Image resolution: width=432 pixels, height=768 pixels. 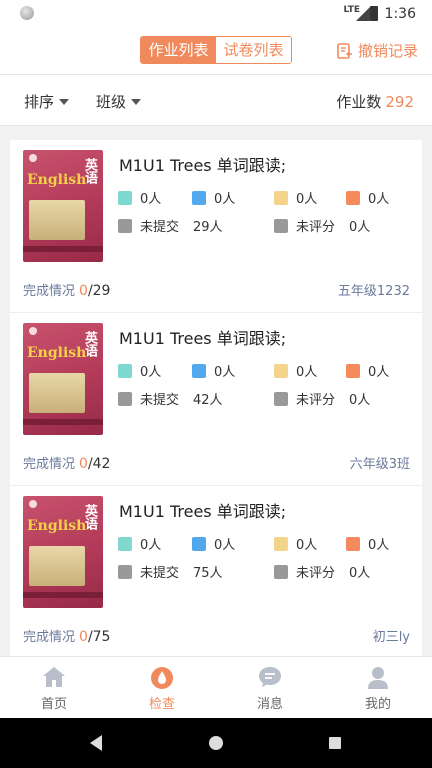 I want to click on revoke-record-icon, so click(x=344, y=50).